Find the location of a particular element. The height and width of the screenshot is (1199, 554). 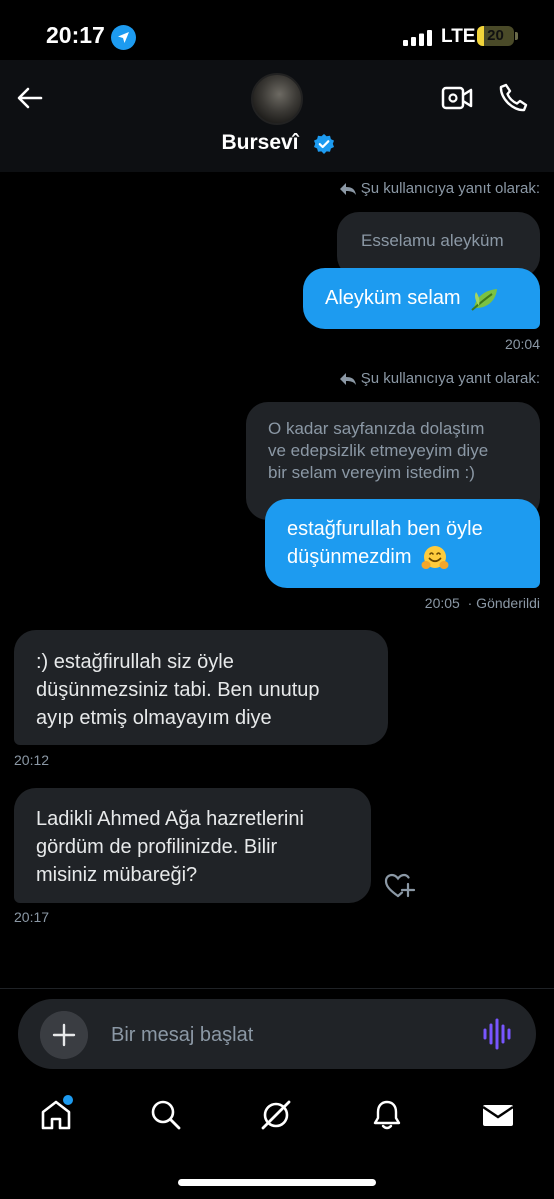

message-meta: 20:05 · Gönderildi is located at coordinates (482, 603).